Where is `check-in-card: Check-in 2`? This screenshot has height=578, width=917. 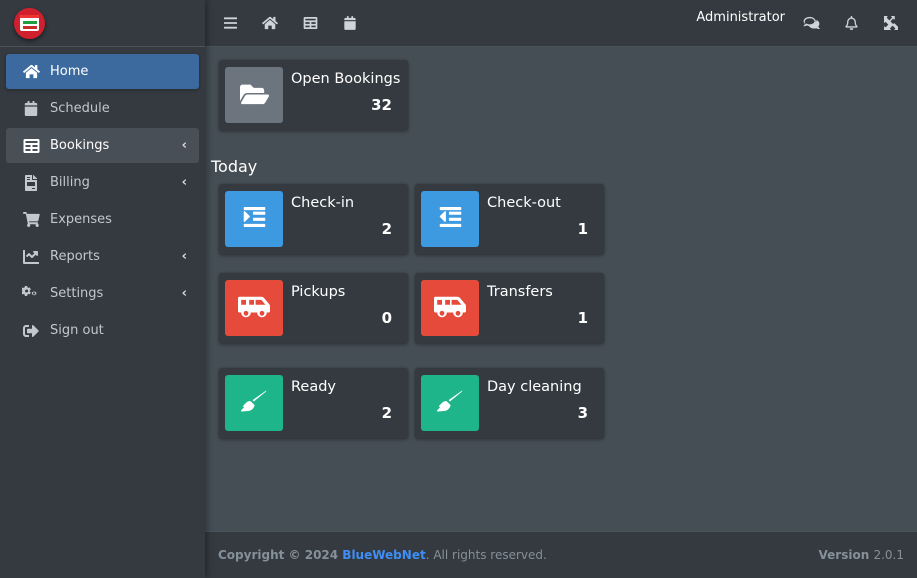 check-in-card: Check-in 2 is located at coordinates (313, 219).